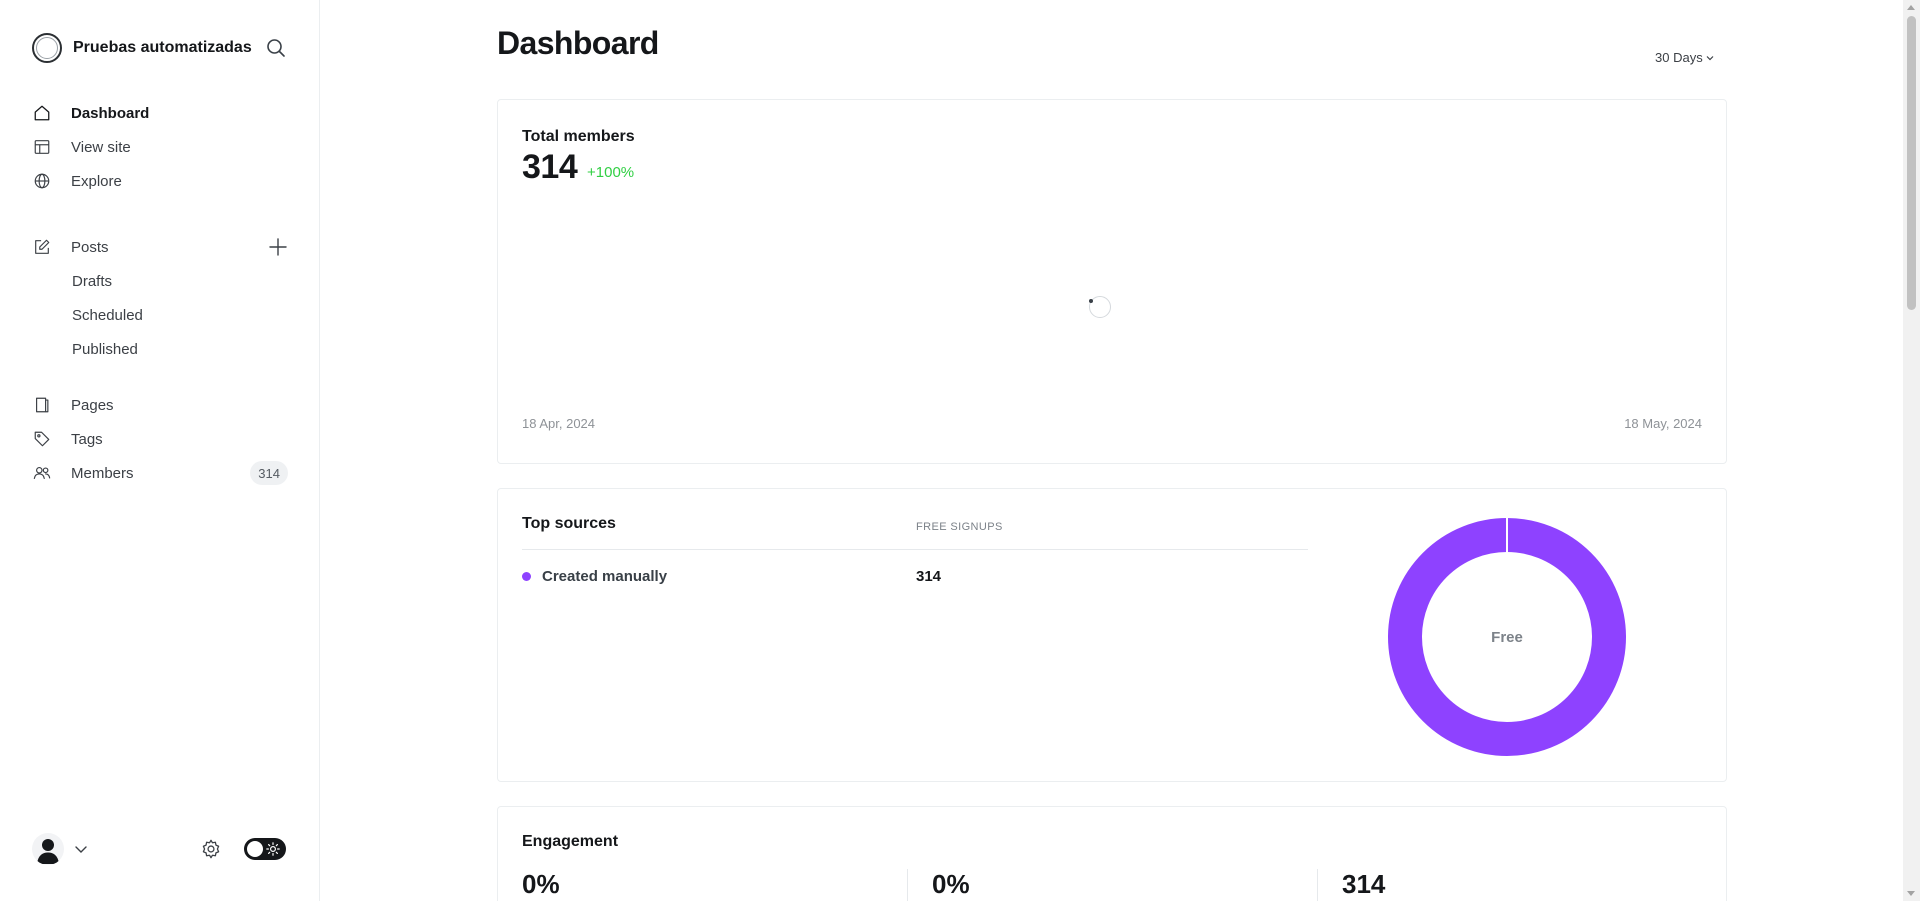  I want to click on secondary-nav: Pages Tags Members 314, so click(161, 439).